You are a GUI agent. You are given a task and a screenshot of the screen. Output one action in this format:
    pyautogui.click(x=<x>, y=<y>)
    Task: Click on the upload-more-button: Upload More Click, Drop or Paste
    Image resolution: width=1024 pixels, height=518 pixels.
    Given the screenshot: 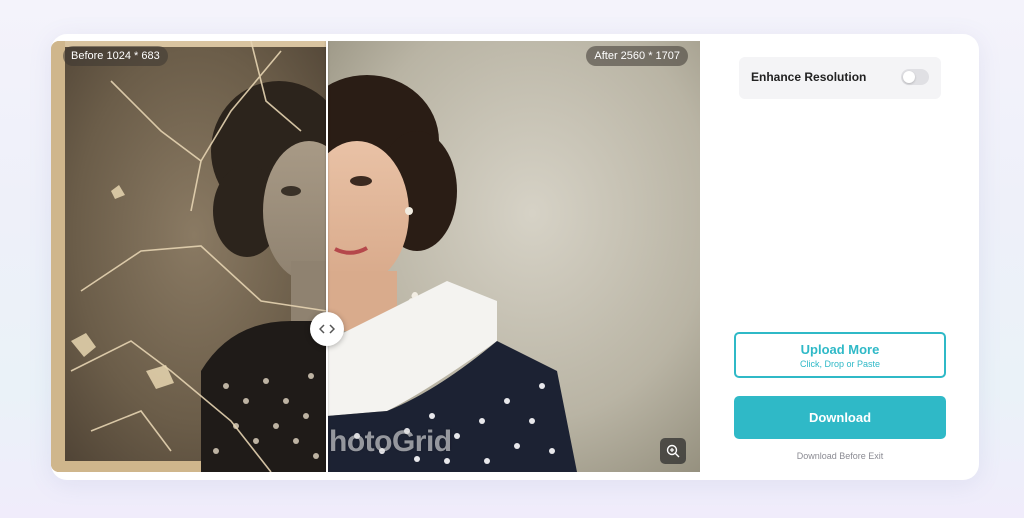 What is the action you would take?
    pyautogui.click(x=840, y=355)
    